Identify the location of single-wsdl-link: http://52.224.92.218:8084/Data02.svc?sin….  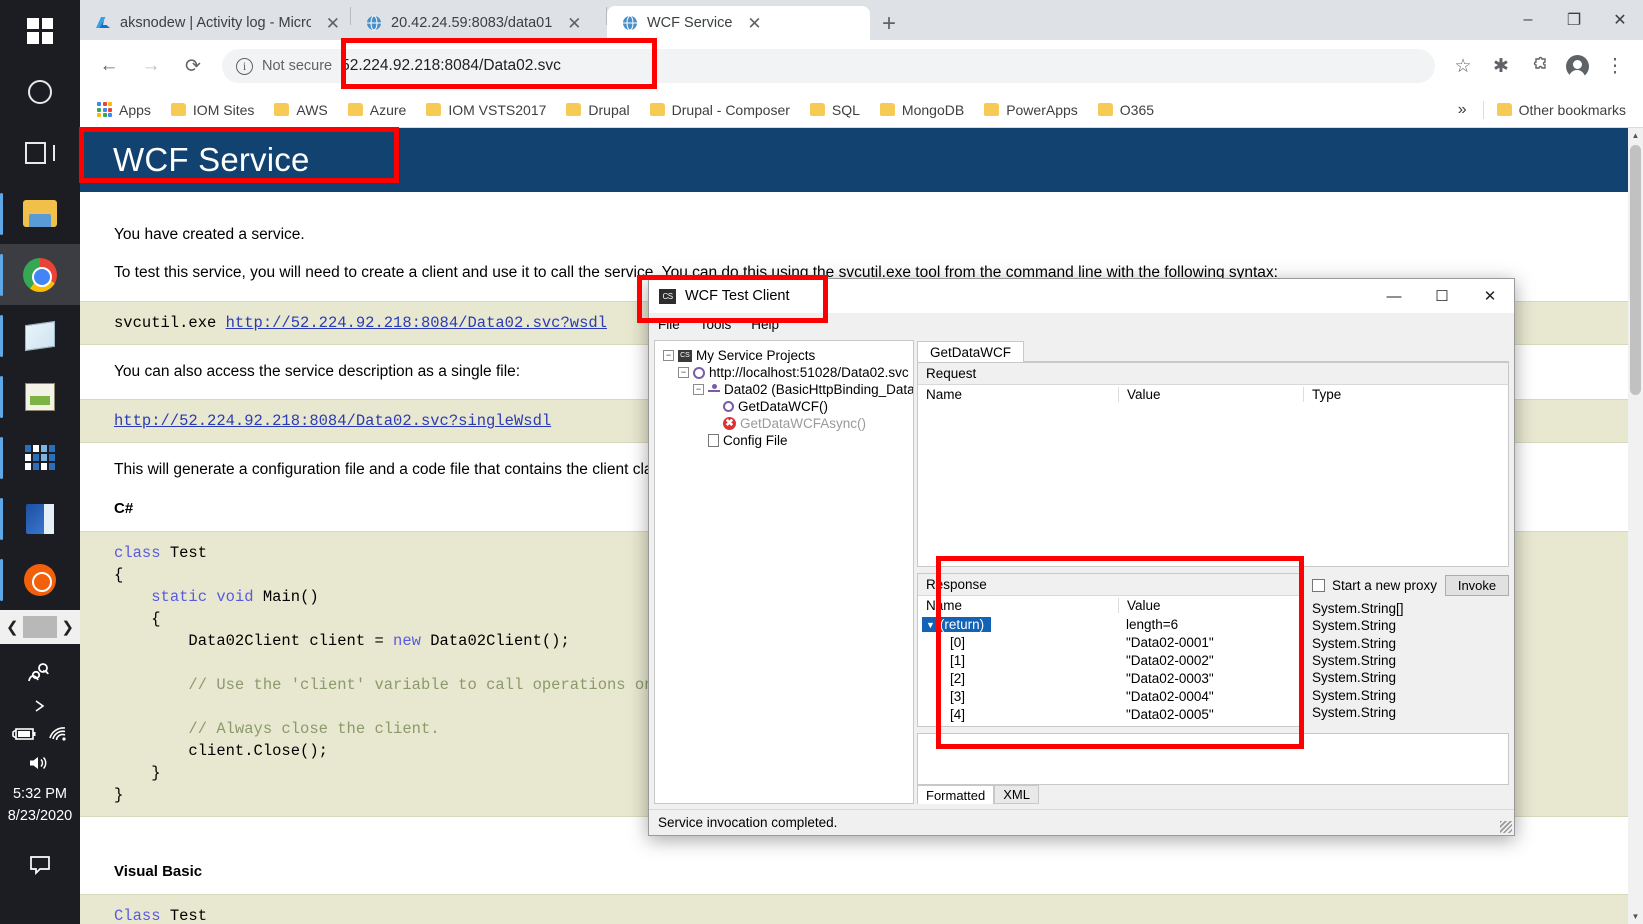
(332, 421).